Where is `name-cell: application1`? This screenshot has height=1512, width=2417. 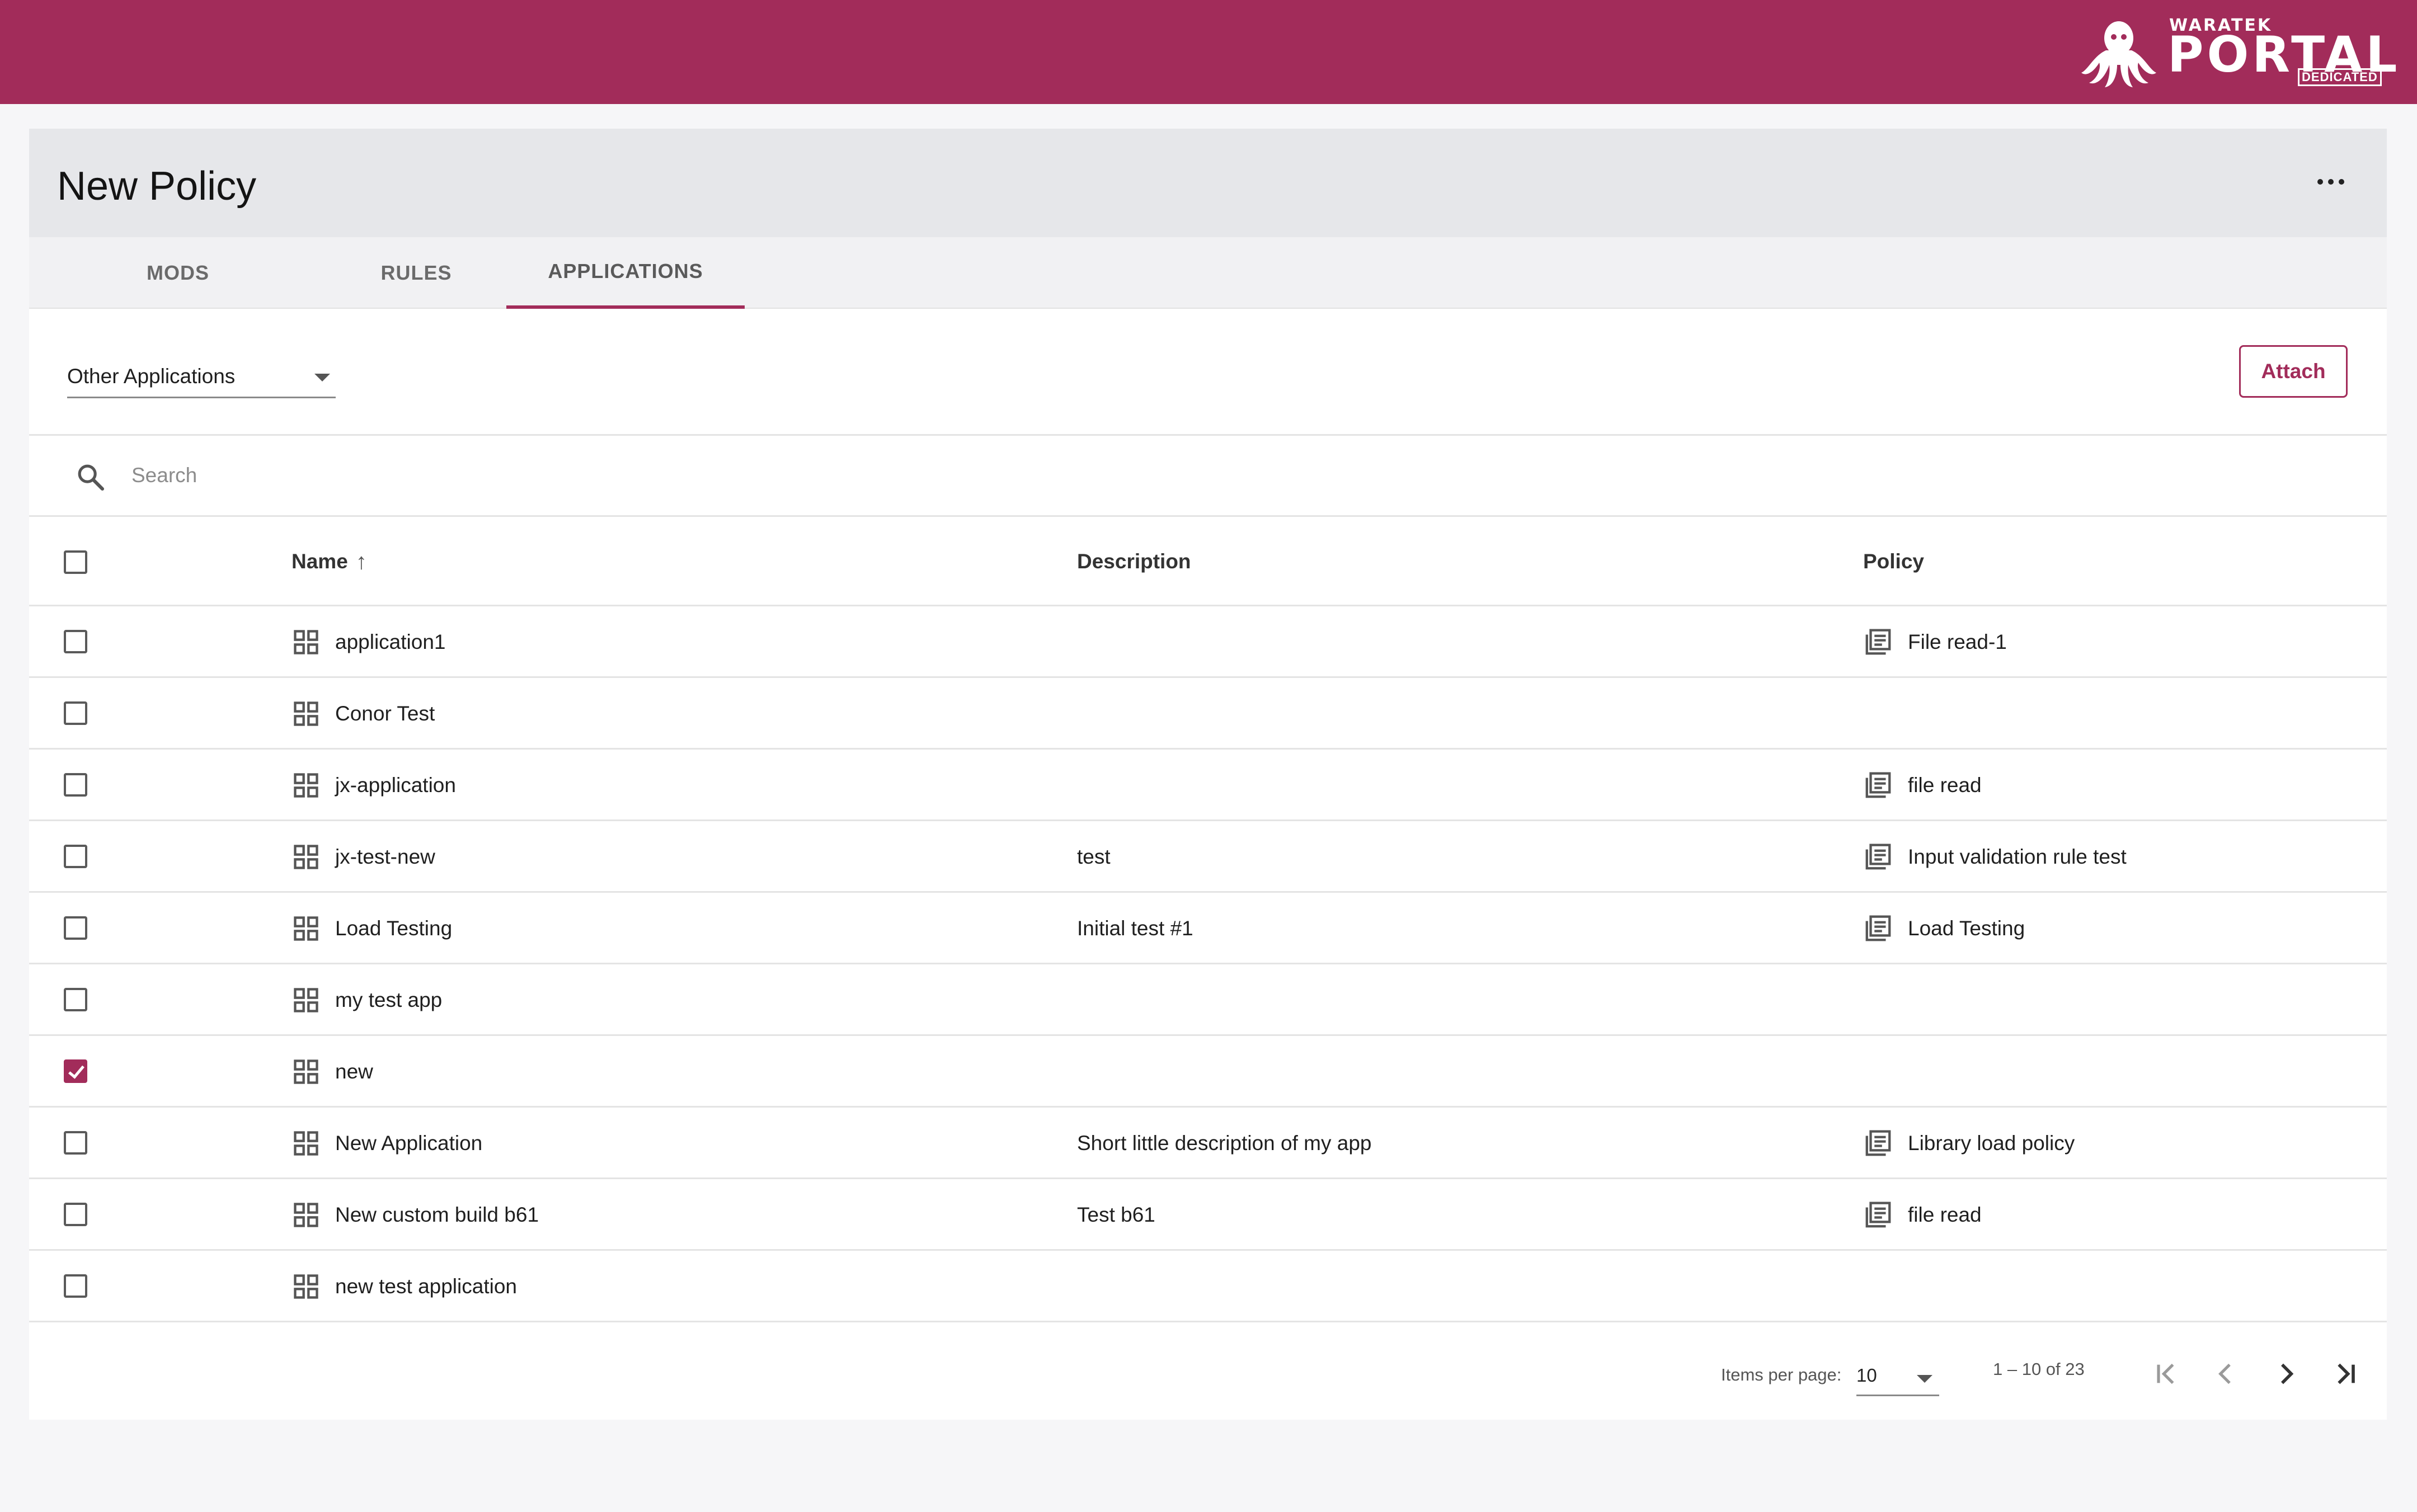
name-cell: application1 is located at coordinates (368, 642).